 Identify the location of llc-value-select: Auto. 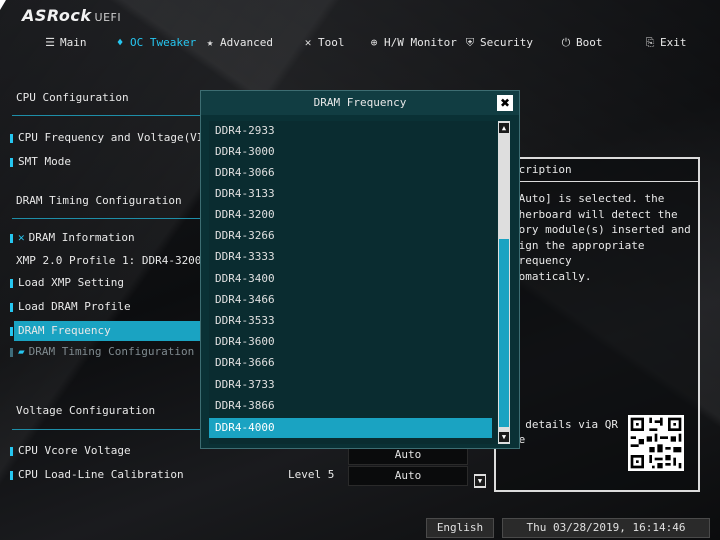
(408, 476).